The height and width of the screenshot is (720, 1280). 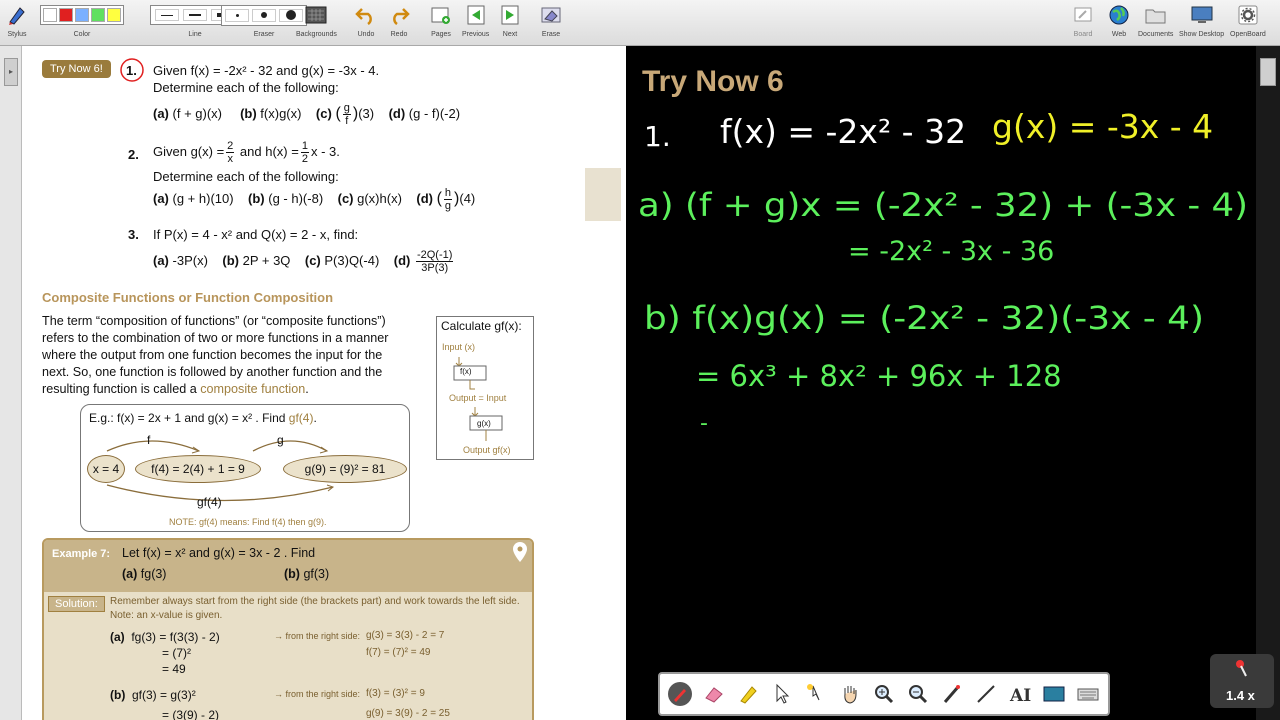 What do you see at coordinates (1202, 15) in the screenshot?
I see `desktop-icon` at bounding box center [1202, 15].